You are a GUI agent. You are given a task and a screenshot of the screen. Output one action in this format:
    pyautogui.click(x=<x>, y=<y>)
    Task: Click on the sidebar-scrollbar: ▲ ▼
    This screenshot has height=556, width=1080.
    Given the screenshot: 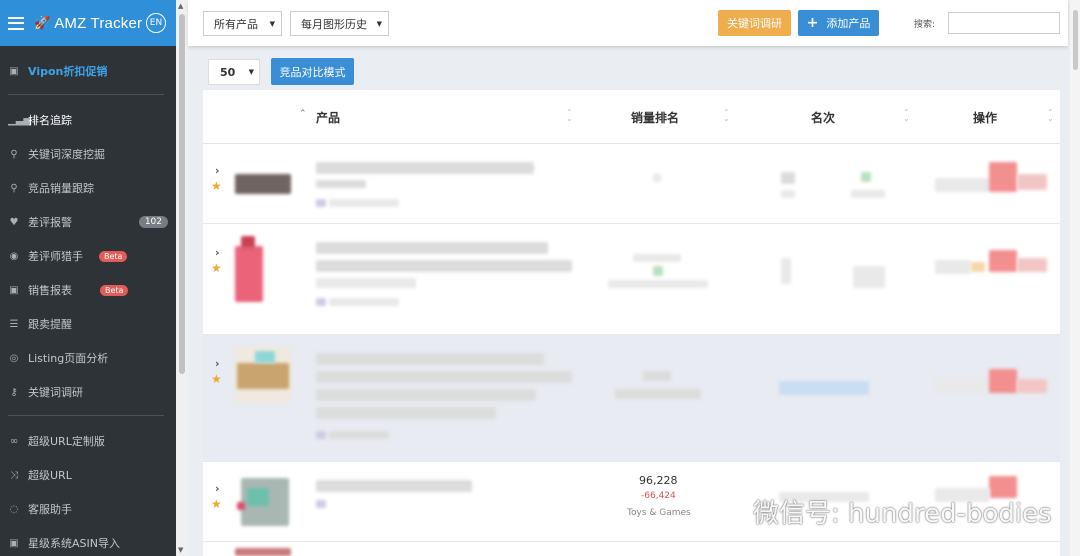 What is the action you would take?
    pyautogui.click(x=182, y=278)
    